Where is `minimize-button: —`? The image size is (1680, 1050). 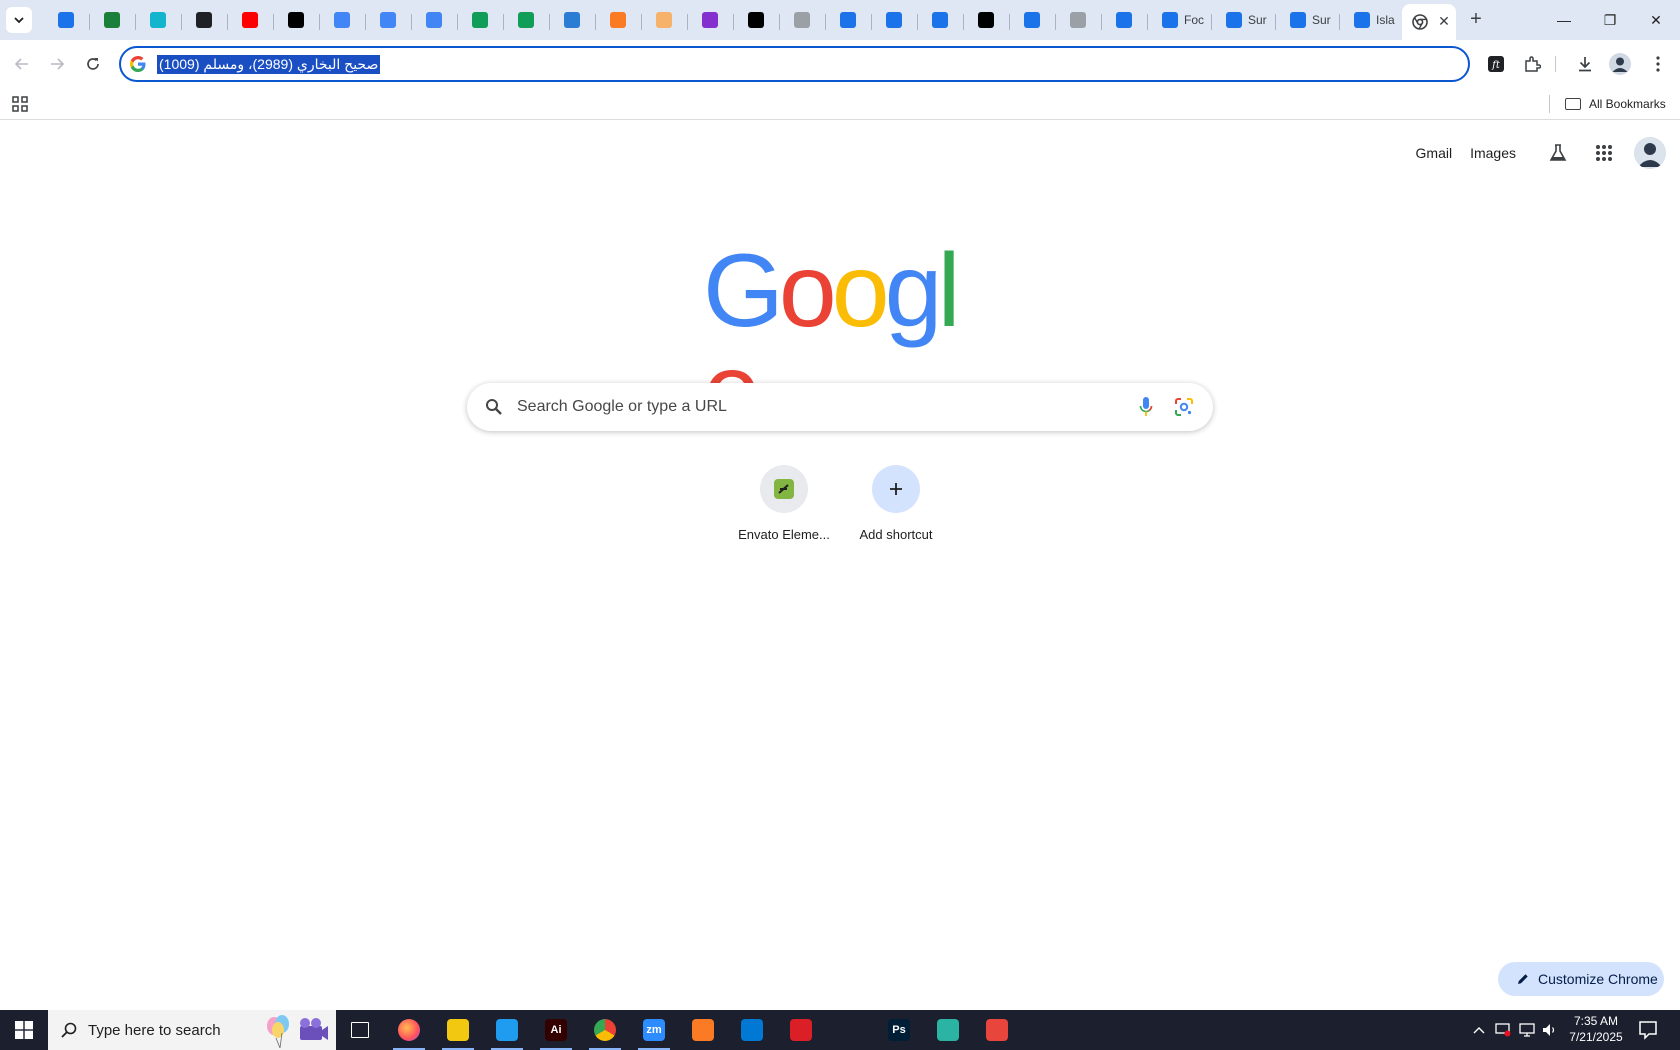
minimize-button: — is located at coordinates (1564, 20).